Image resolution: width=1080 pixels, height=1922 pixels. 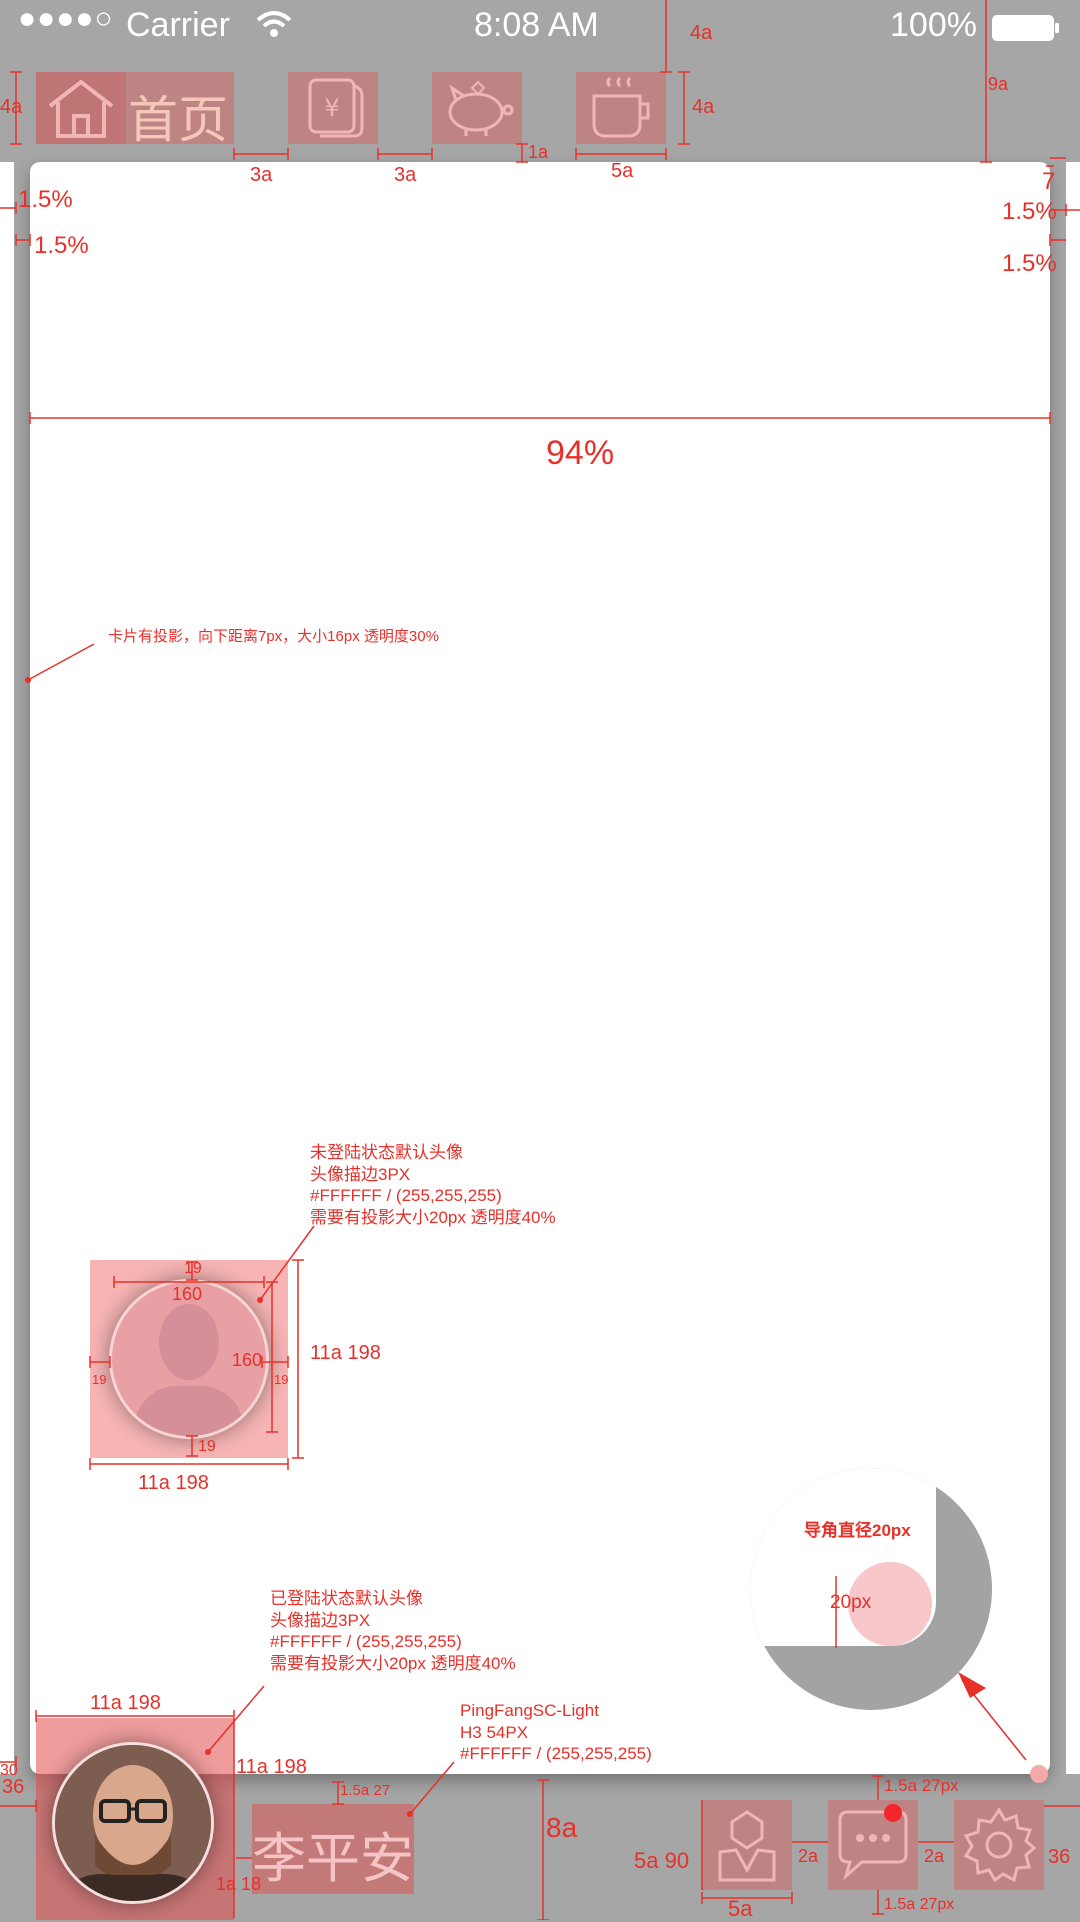 I want to click on user-avatar, so click(x=133, y=1823).